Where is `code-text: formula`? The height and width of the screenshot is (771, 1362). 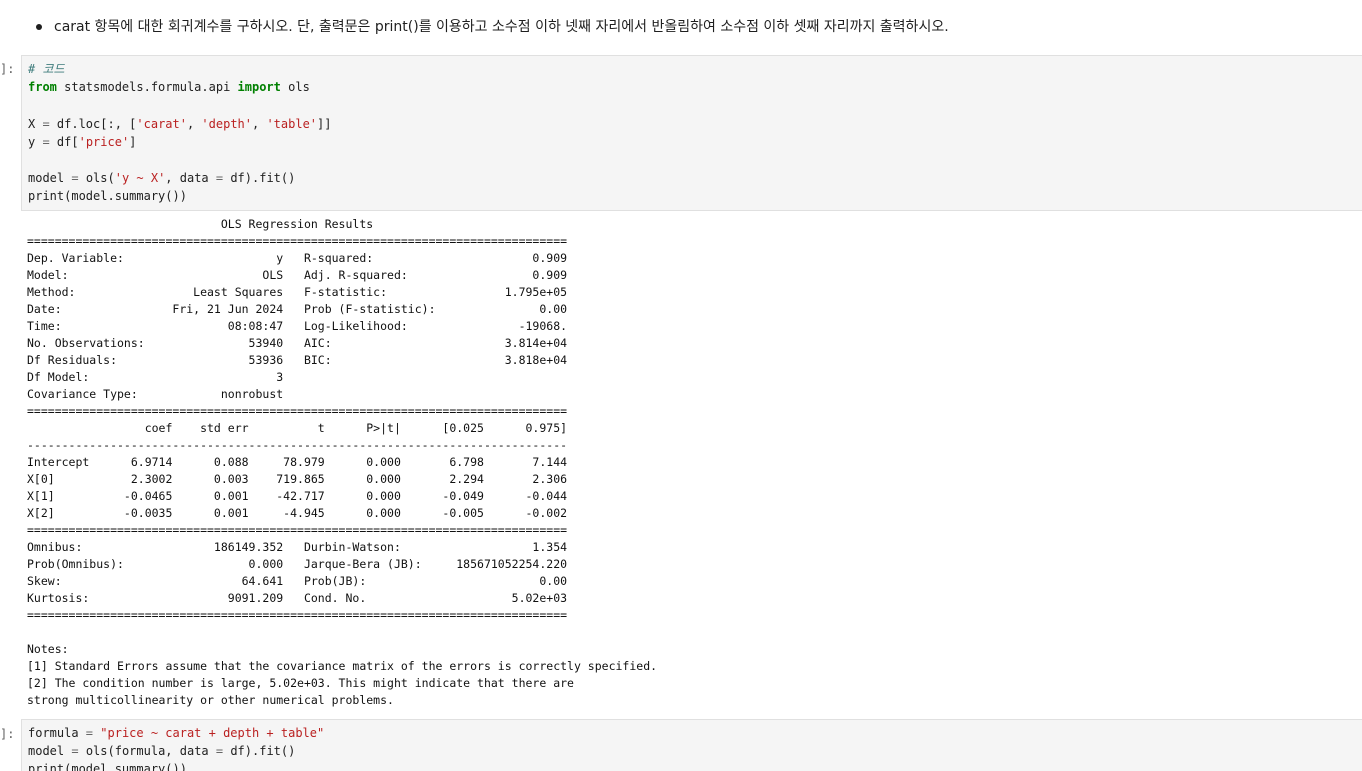 code-text: formula is located at coordinates (57, 733).